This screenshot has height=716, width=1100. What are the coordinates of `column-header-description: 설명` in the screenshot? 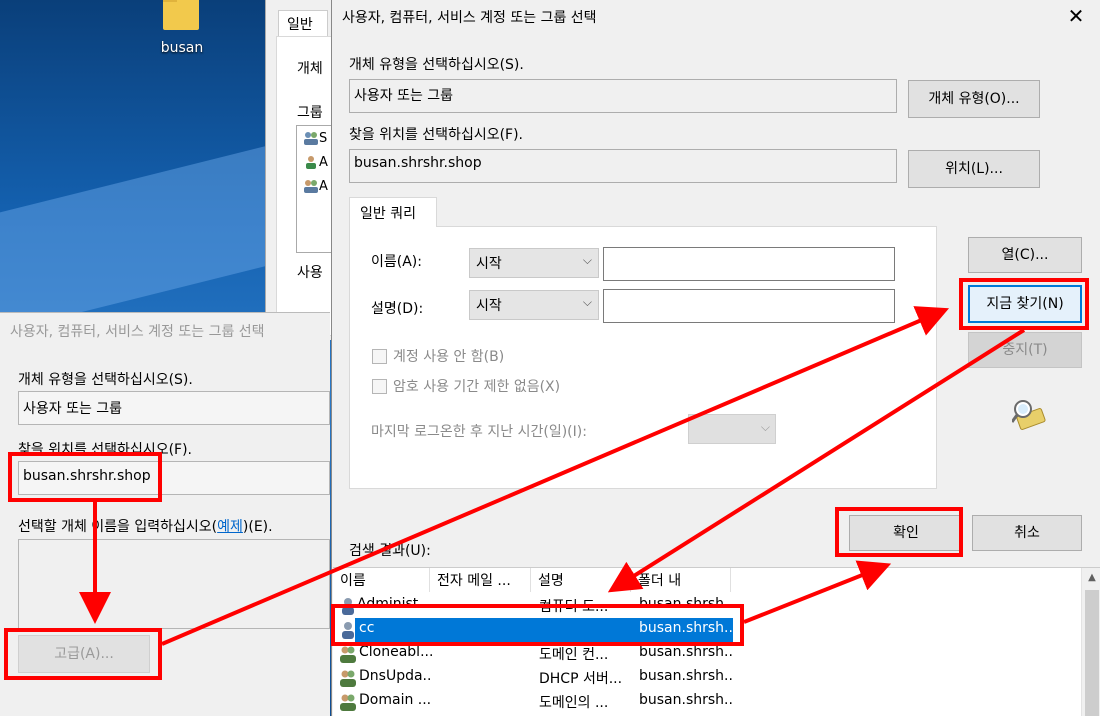 It's located at (581, 580).